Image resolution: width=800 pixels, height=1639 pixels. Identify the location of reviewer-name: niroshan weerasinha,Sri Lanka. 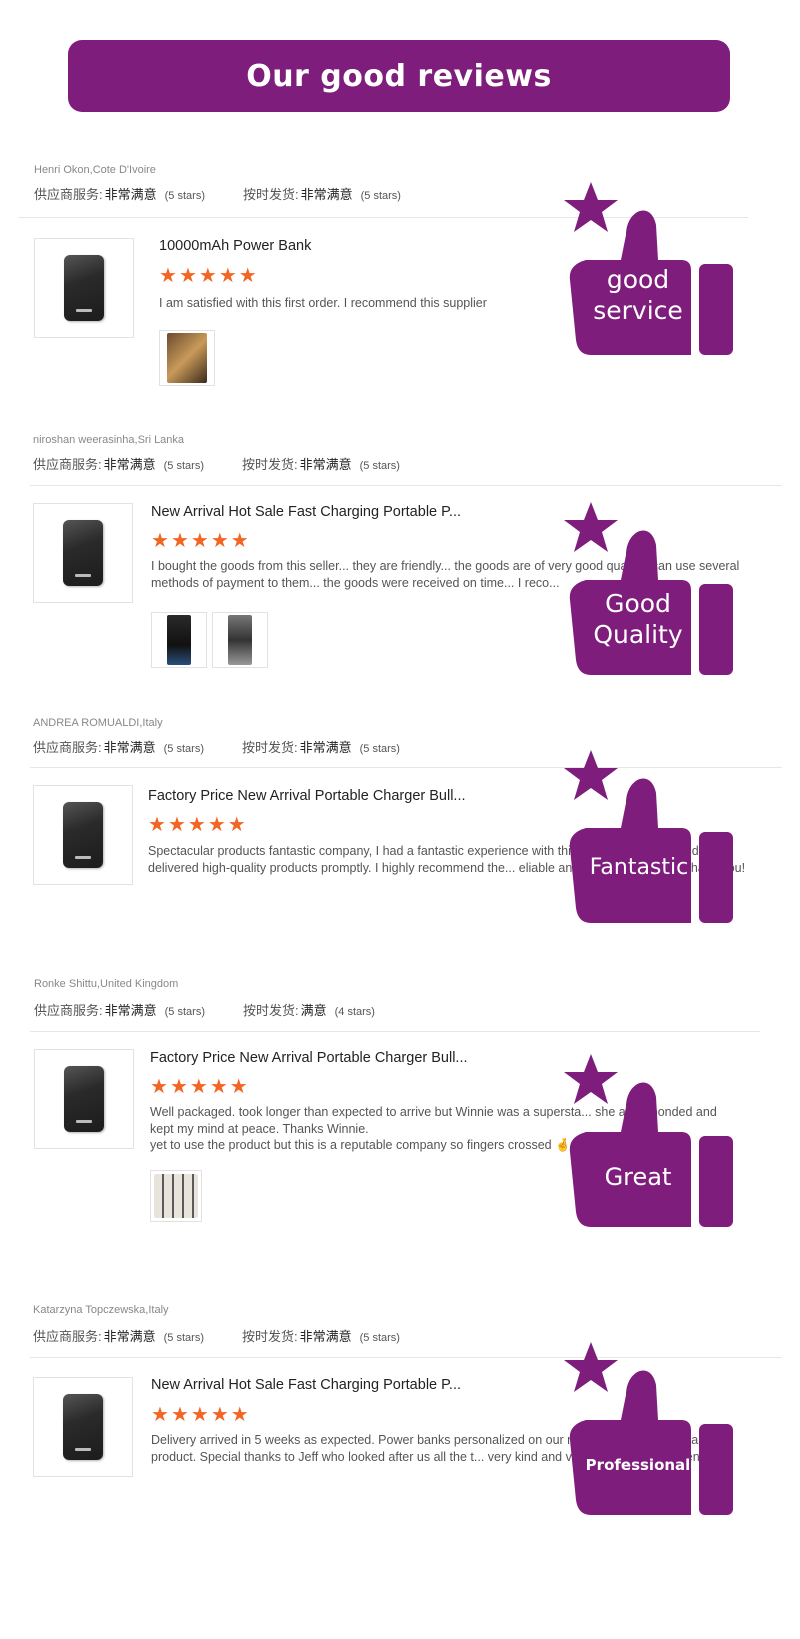
(109, 440).